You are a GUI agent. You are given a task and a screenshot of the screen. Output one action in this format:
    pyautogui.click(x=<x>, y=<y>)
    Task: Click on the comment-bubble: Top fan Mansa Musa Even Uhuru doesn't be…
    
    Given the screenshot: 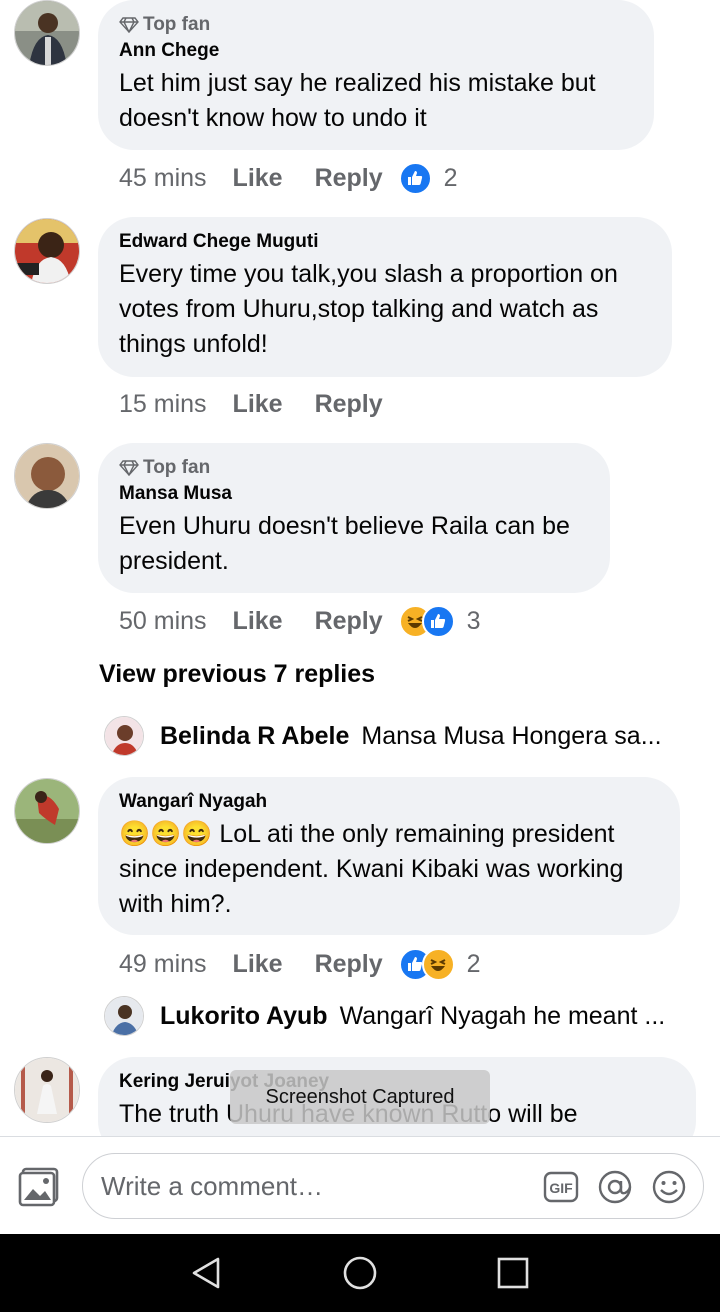 What is the action you would take?
    pyautogui.click(x=354, y=518)
    